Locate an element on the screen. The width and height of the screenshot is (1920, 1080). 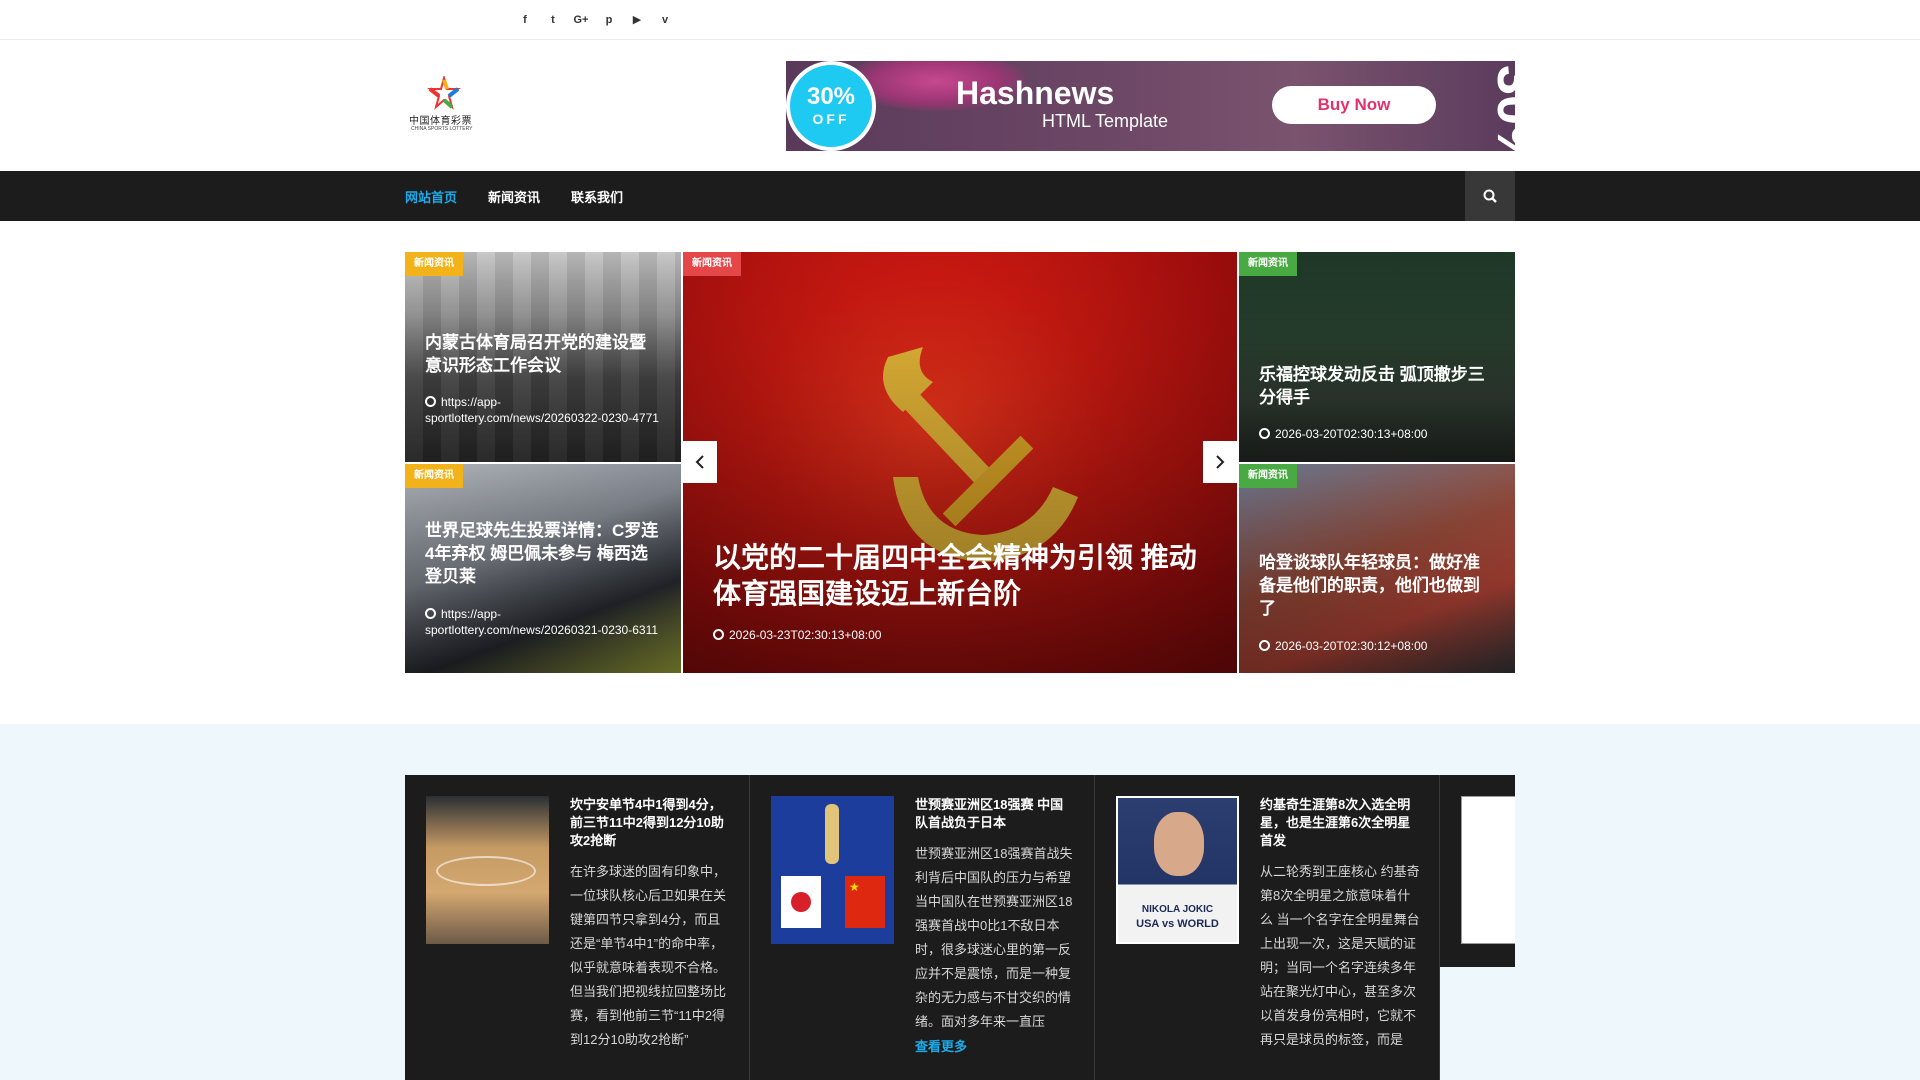
banner-tagline: HTML Template is located at coordinates (1105, 121).